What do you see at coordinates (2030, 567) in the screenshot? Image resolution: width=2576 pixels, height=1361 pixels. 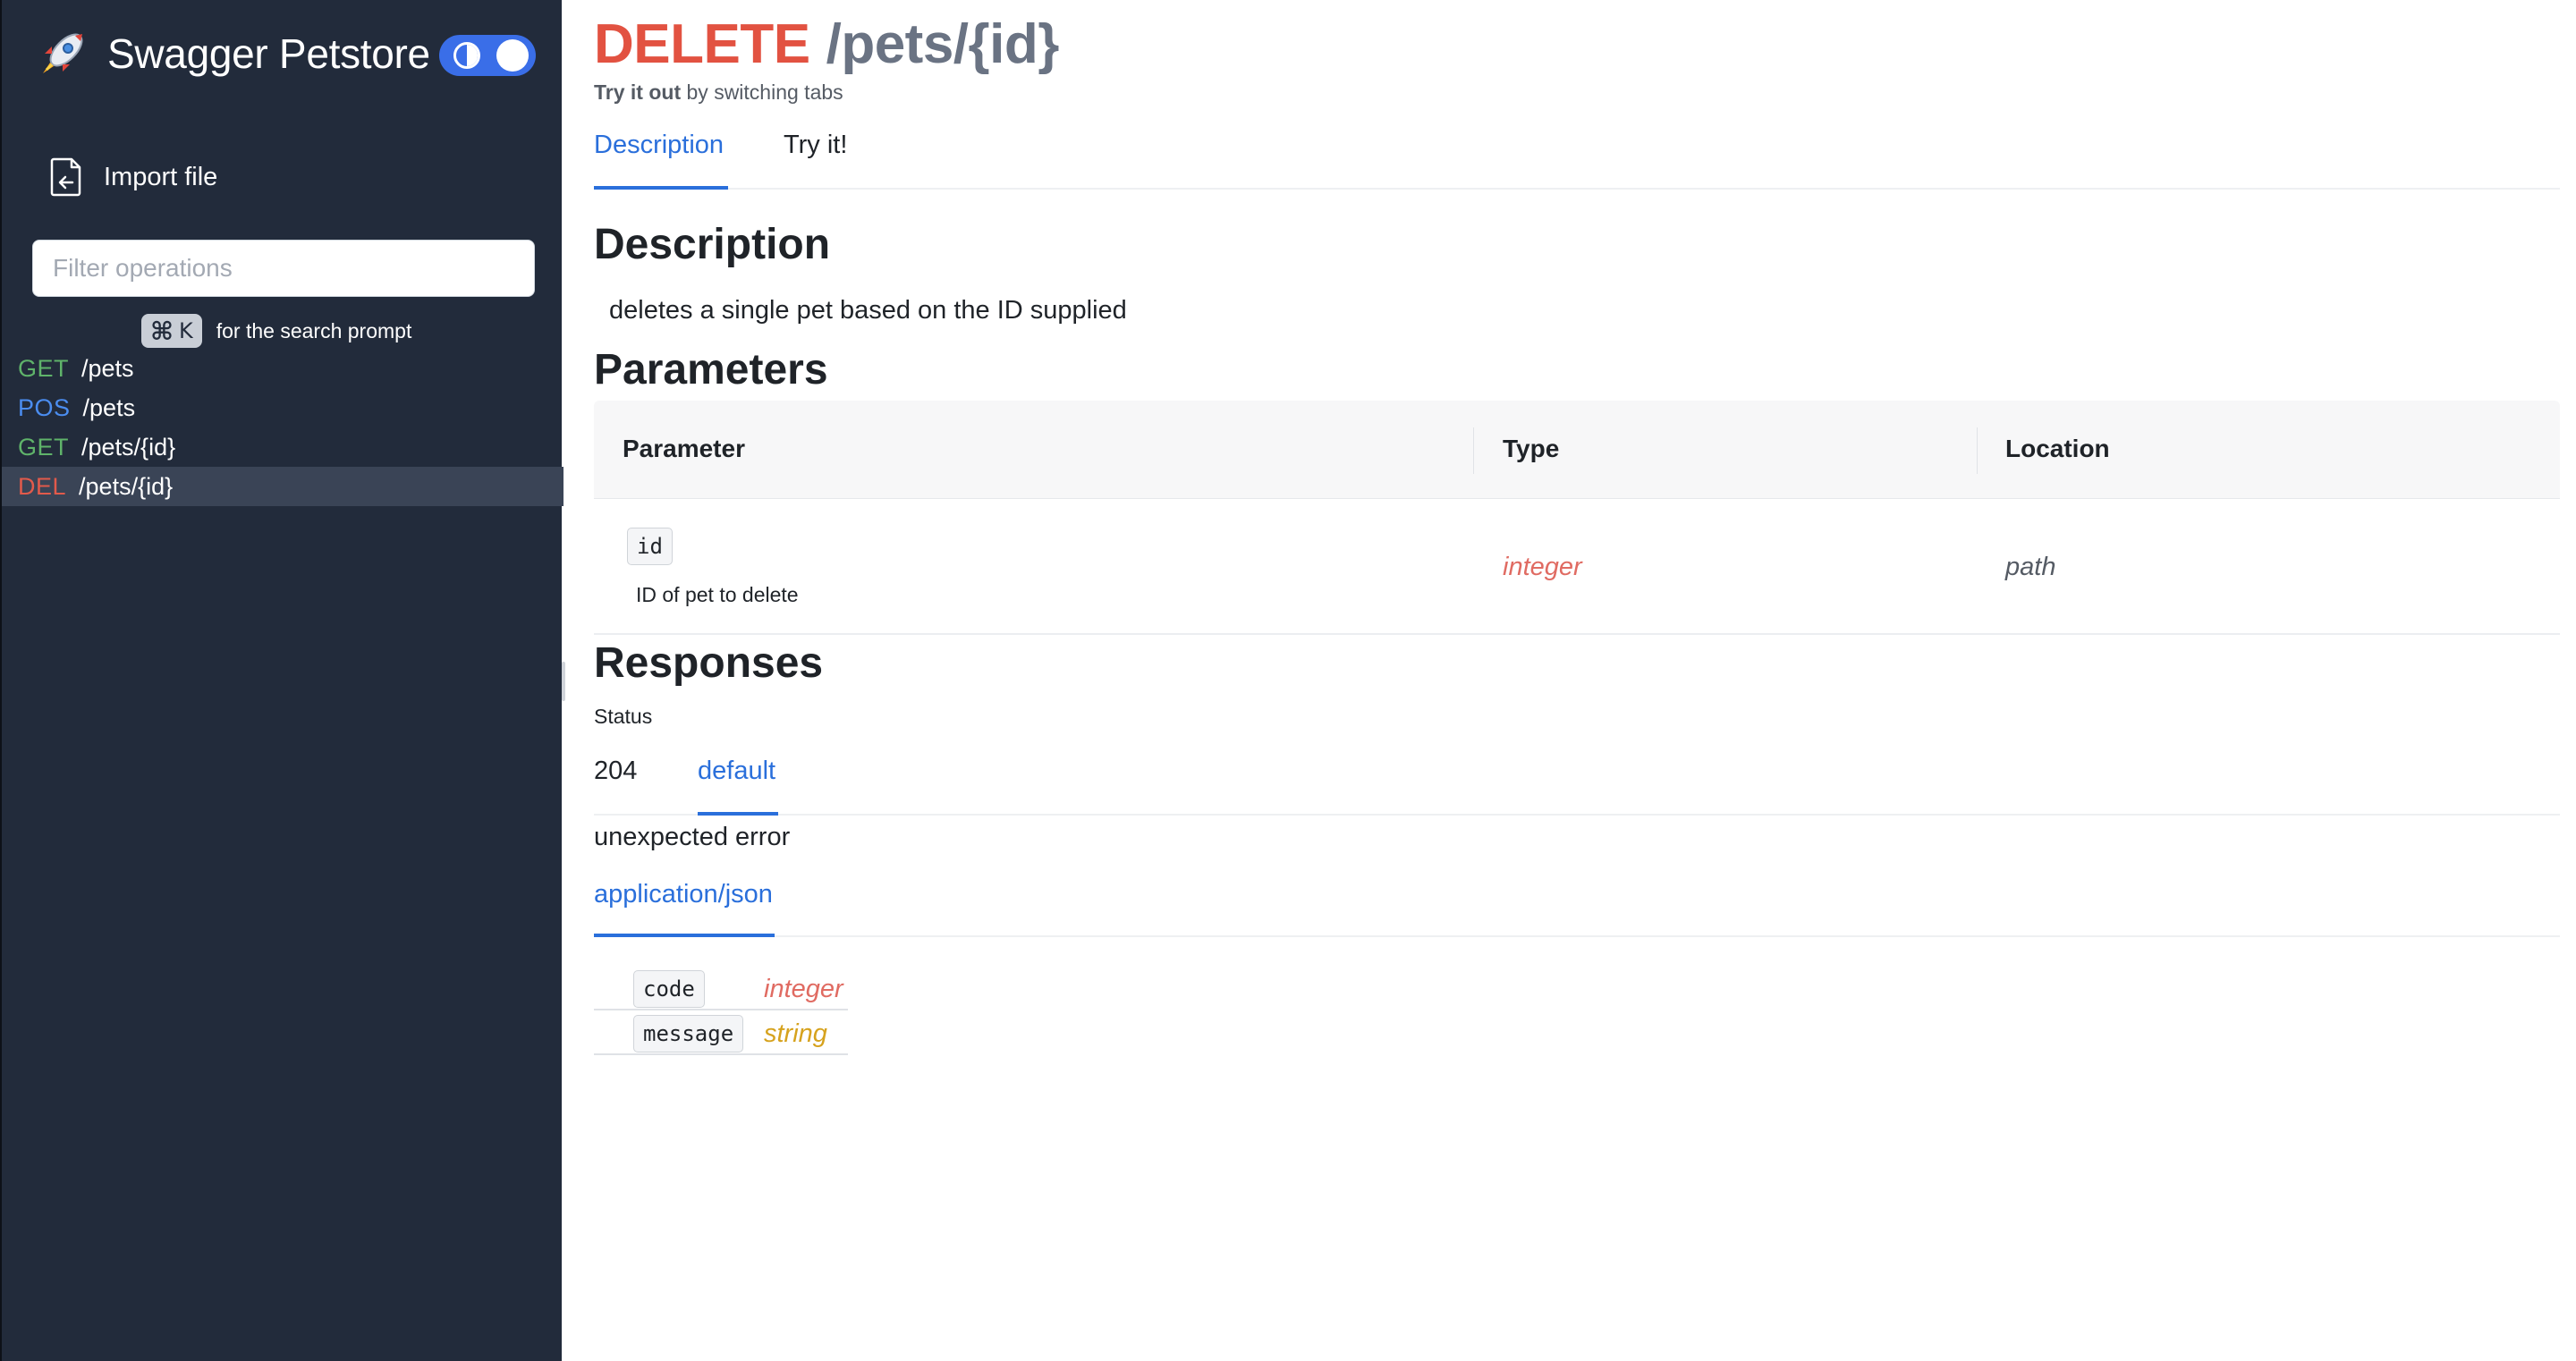 I see `parameter-location: path` at bounding box center [2030, 567].